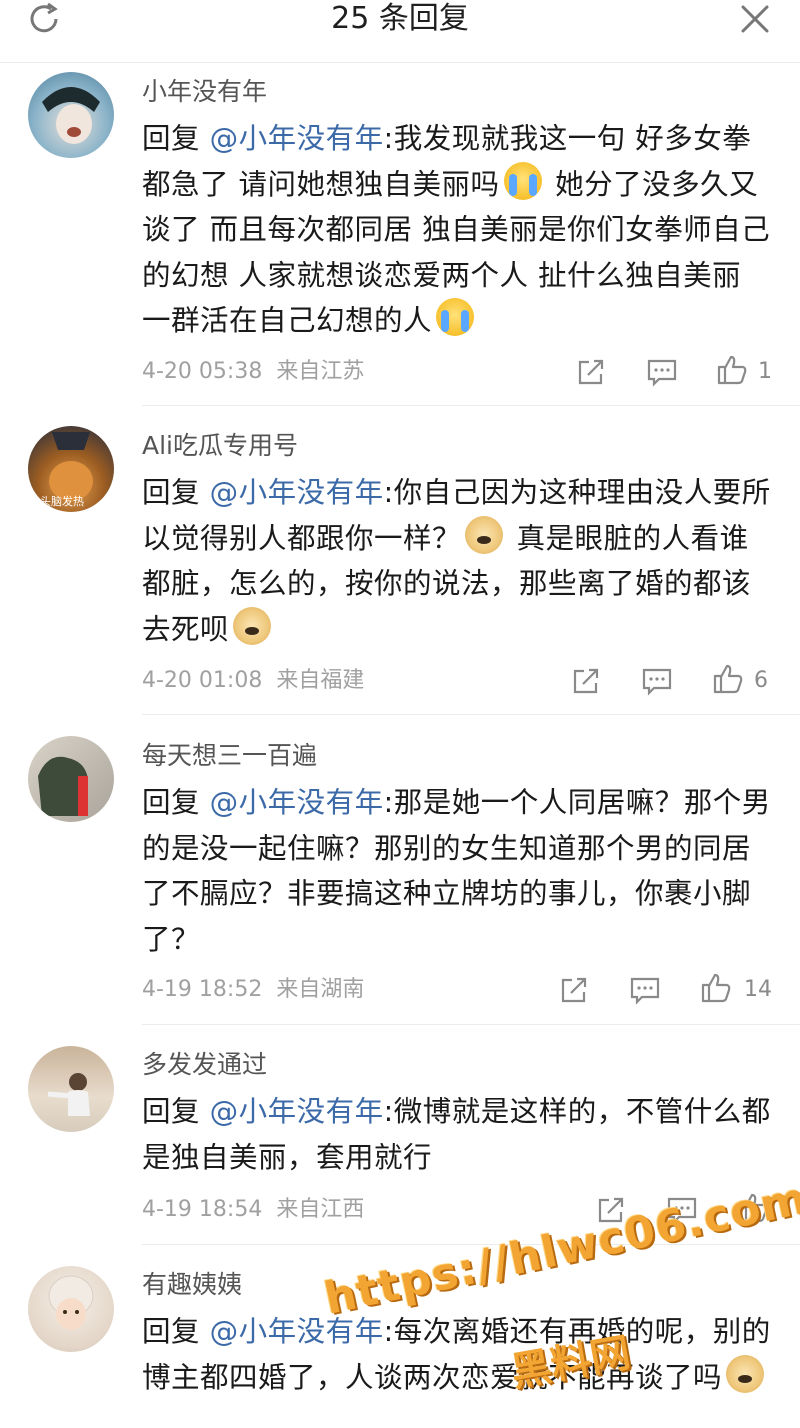 The width and height of the screenshot is (800, 1428). What do you see at coordinates (761, 680) in the screenshot?
I see `like-count: 6` at bounding box center [761, 680].